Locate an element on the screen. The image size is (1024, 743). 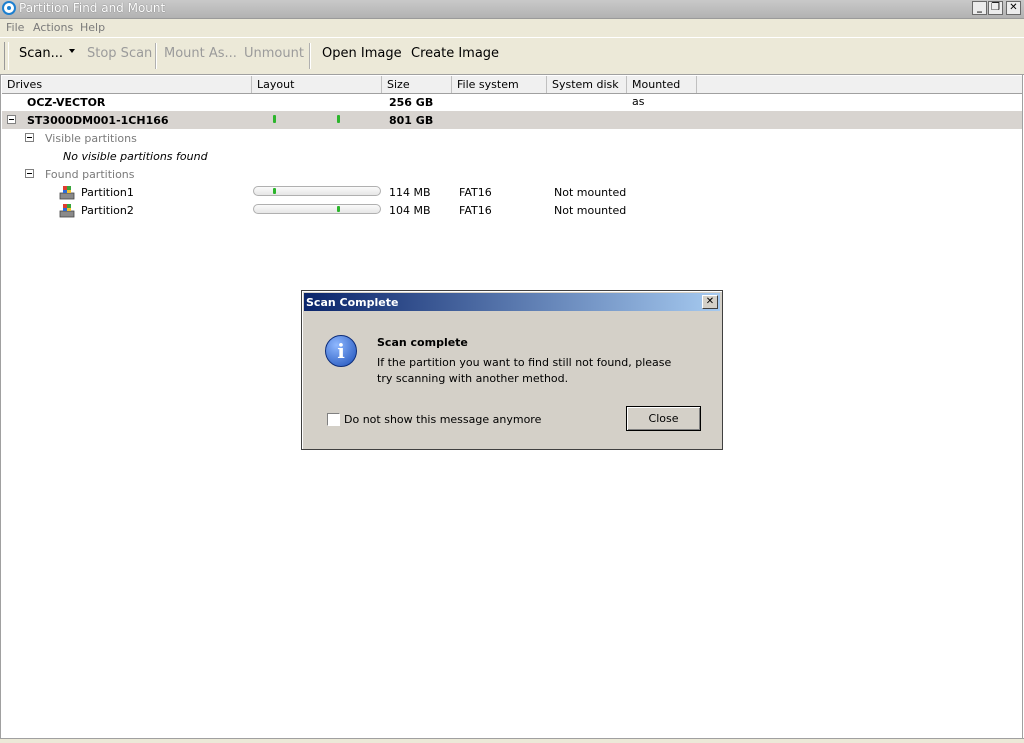
menu-bar: File Actions Help is located at coordinates (512, 28).